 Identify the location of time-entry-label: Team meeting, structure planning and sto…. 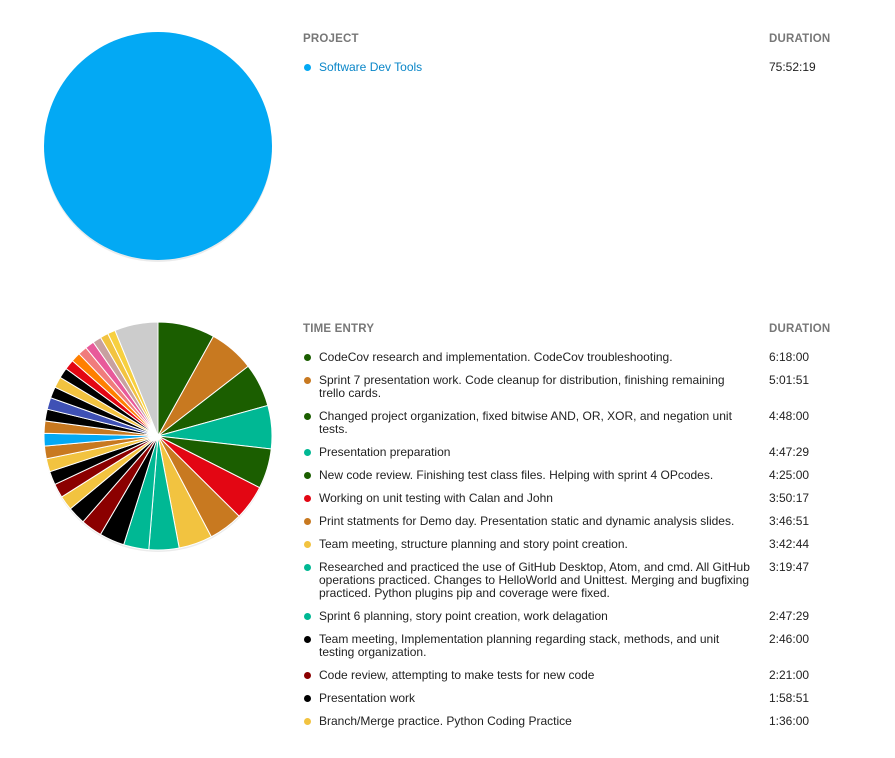
(473, 544).